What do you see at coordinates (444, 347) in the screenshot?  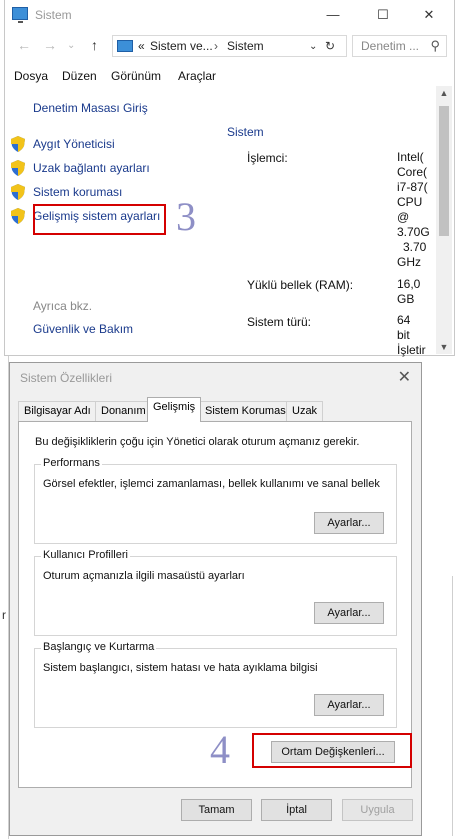 I see `scroll-down-icon: ▼` at bounding box center [444, 347].